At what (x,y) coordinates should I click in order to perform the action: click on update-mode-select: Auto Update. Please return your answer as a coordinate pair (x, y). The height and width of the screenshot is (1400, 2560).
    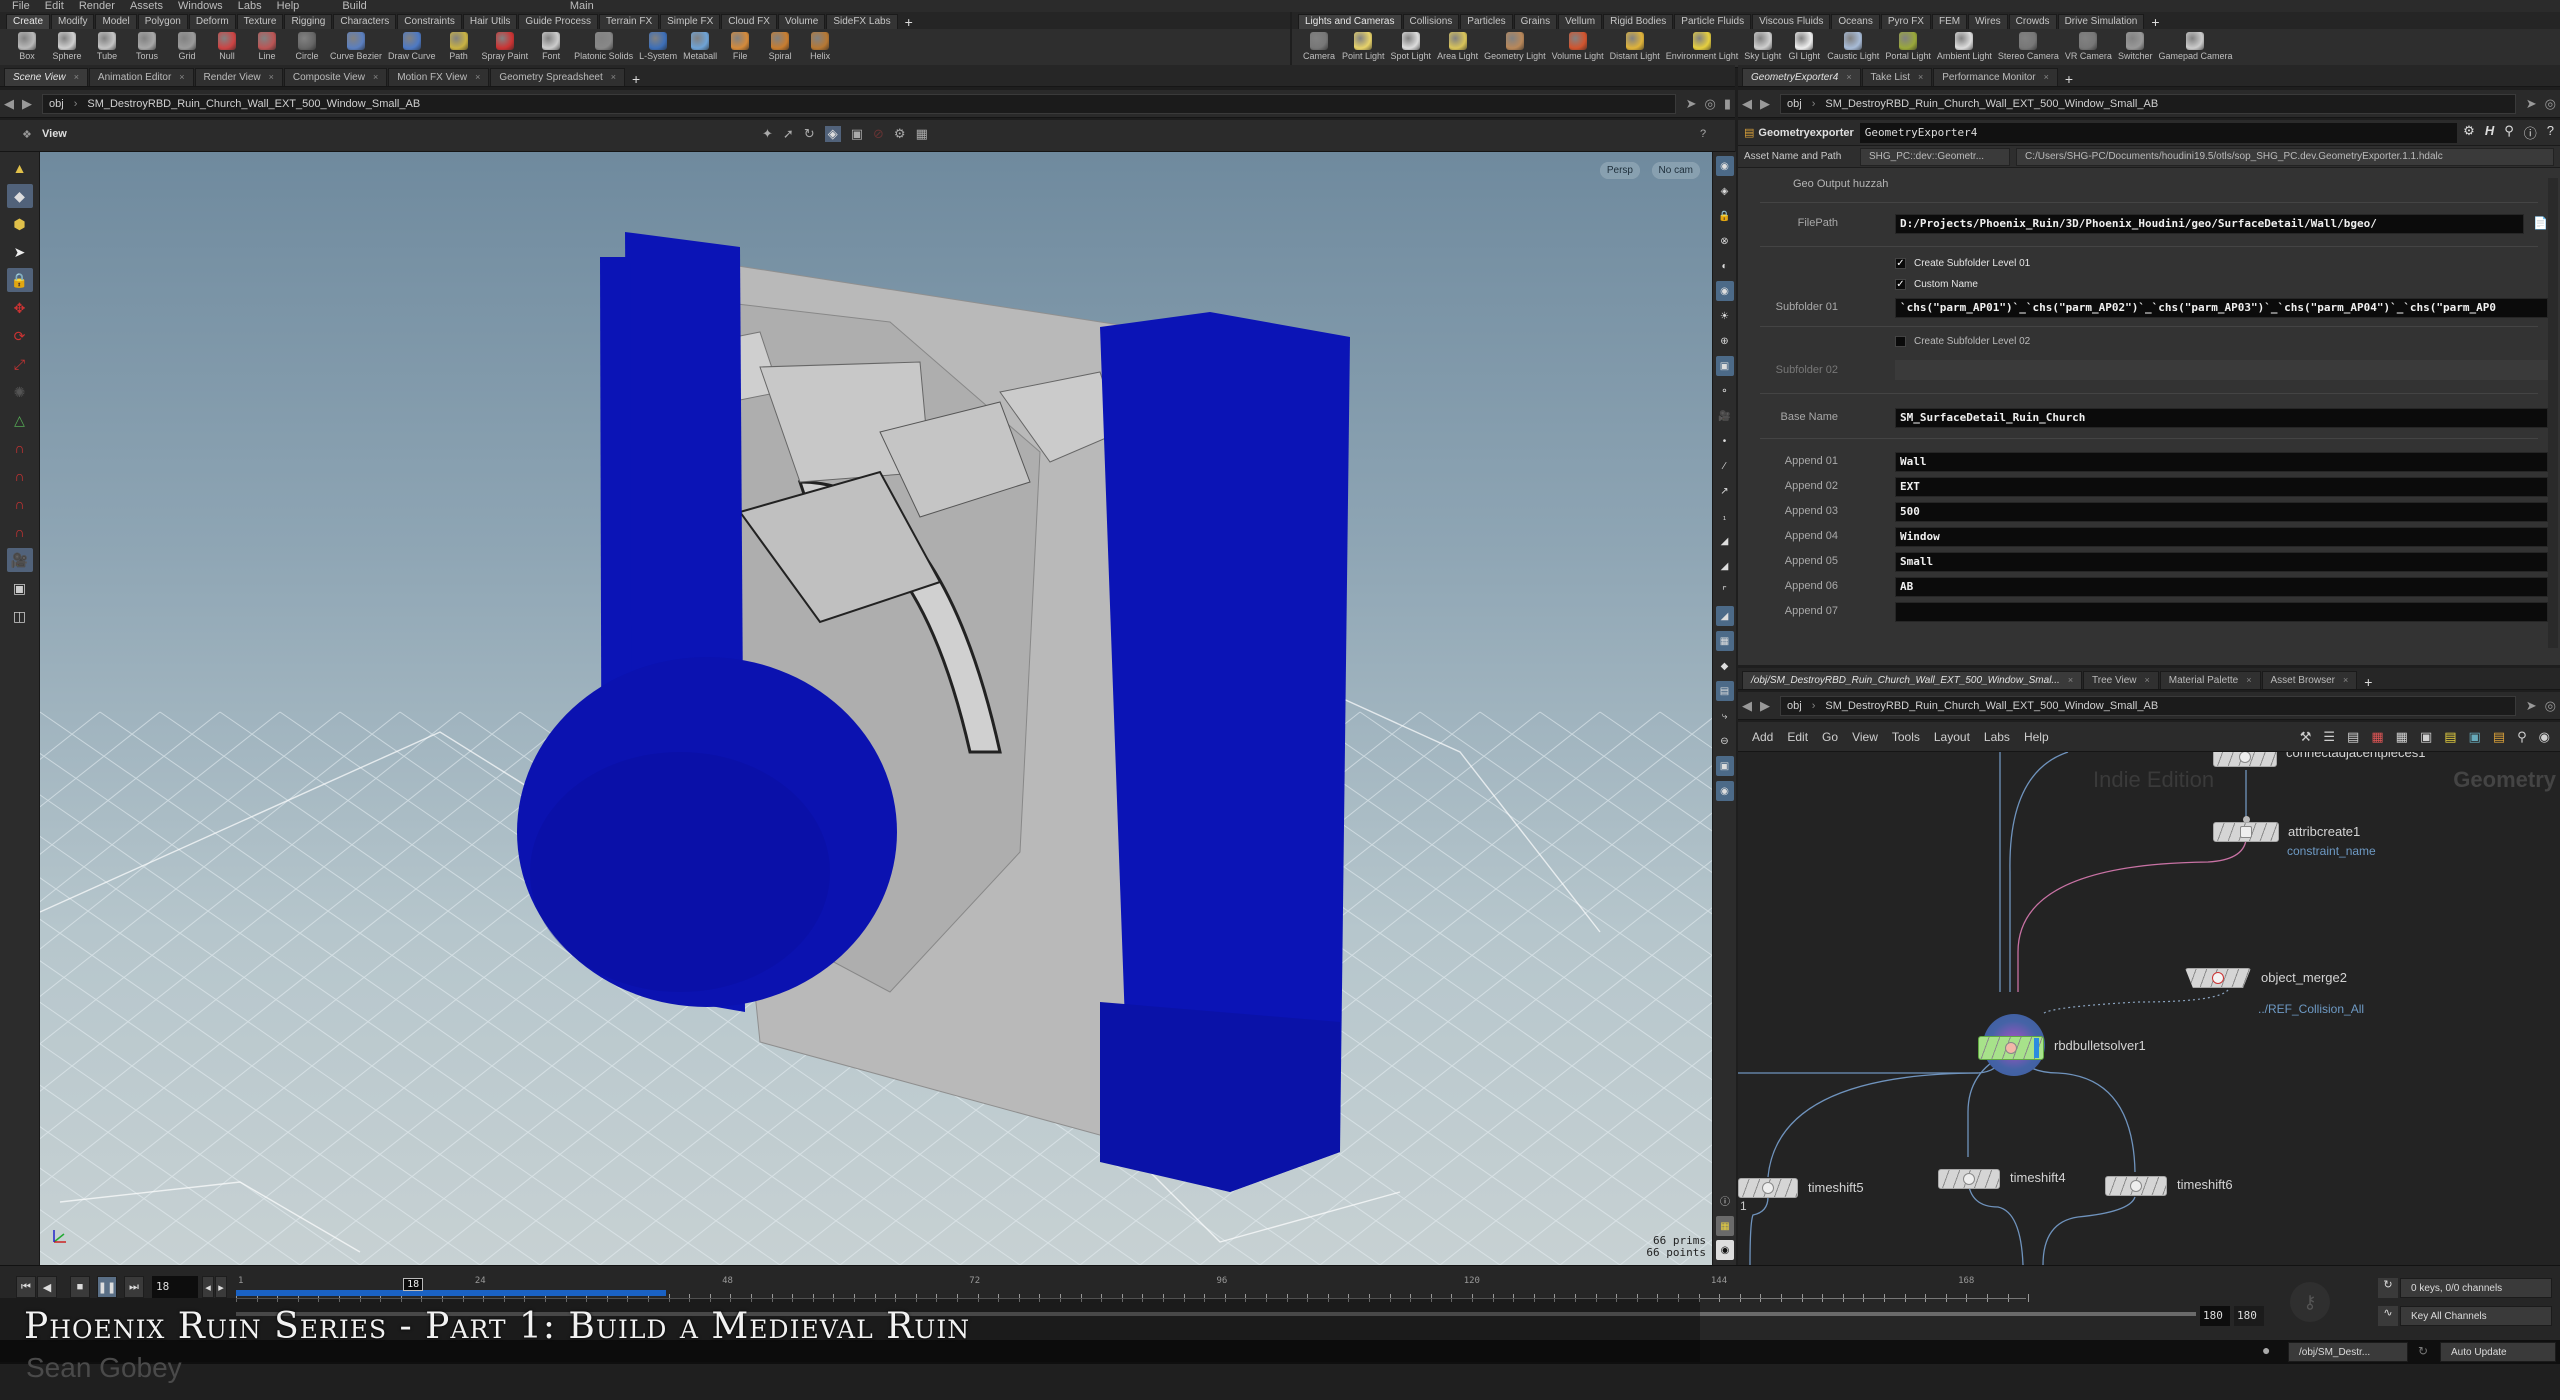
    Looking at the image, I should click on (2498, 1352).